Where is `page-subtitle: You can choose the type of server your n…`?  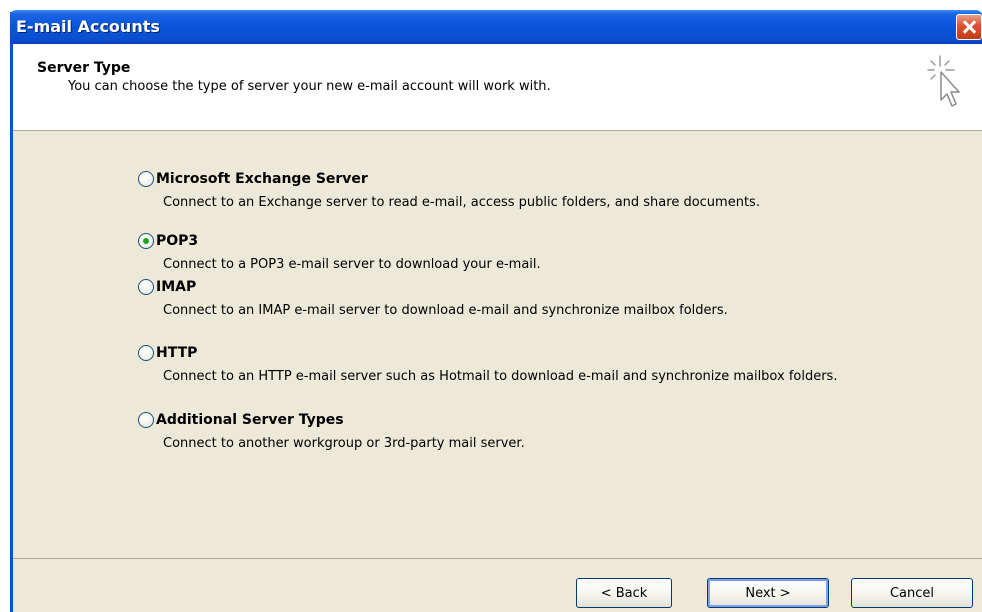 page-subtitle: You can choose the type of server your n… is located at coordinates (309, 86).